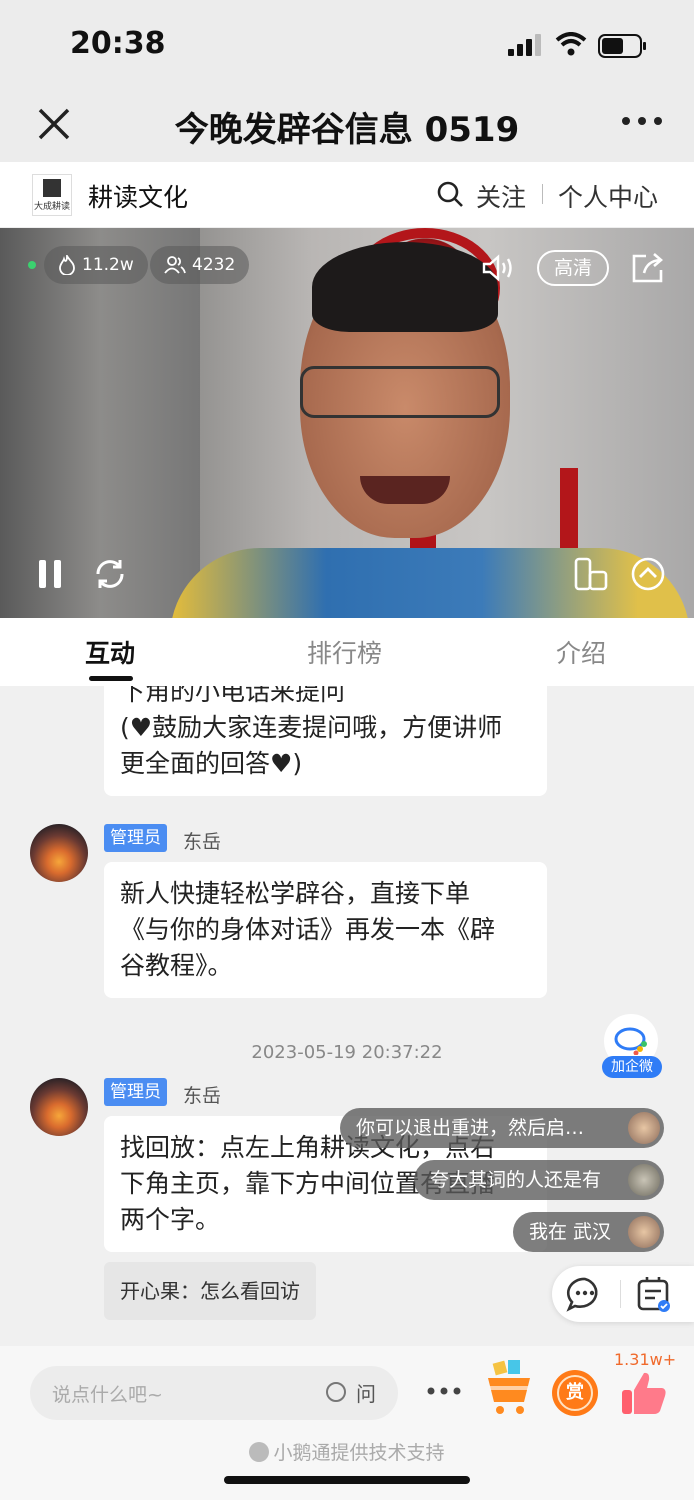 The image size is (694, 1500). Describe the element at coordinates (623, 1294) in the screenshot. I see `side-toolbar` at that location.